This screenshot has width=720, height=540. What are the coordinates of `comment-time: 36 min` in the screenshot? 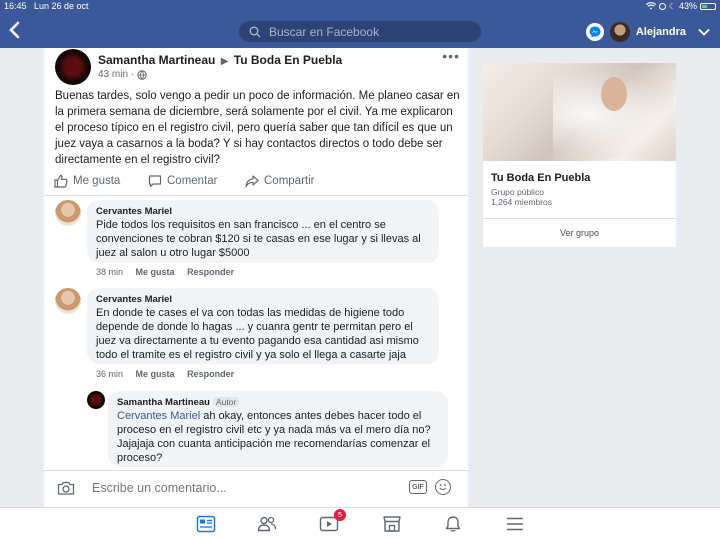 It's located at (110, 374).